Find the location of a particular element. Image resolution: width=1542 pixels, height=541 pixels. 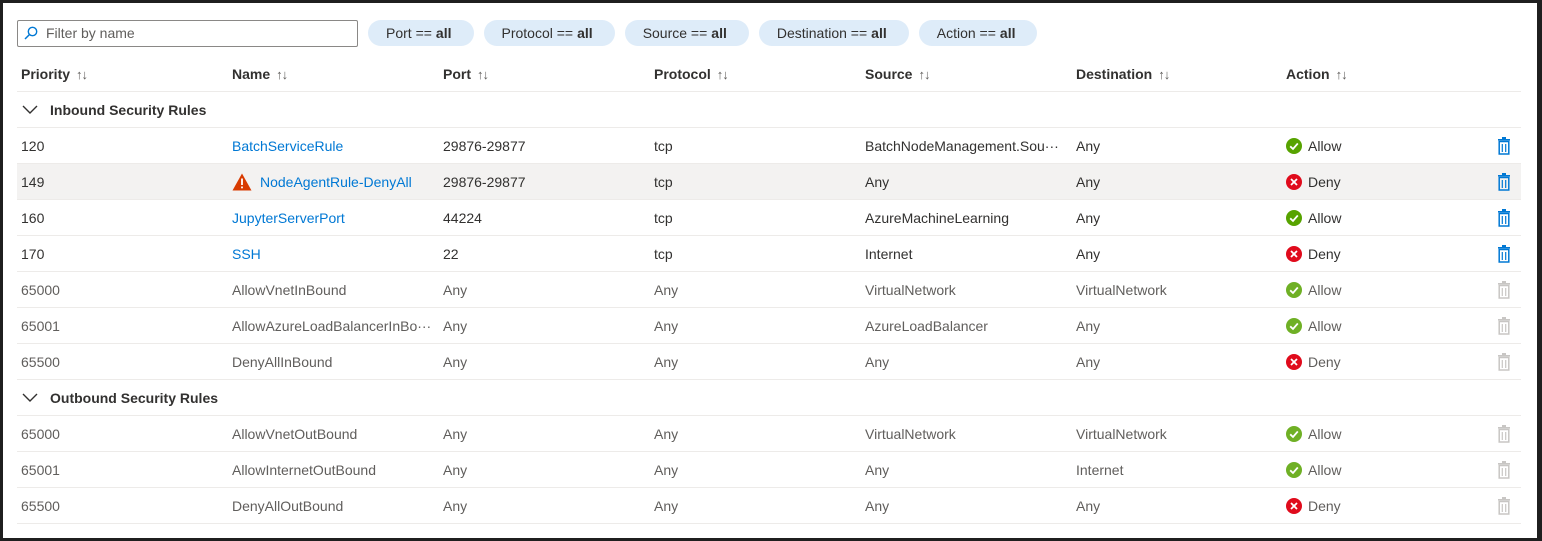

header-label: Source is located at coordinates (889, 74).